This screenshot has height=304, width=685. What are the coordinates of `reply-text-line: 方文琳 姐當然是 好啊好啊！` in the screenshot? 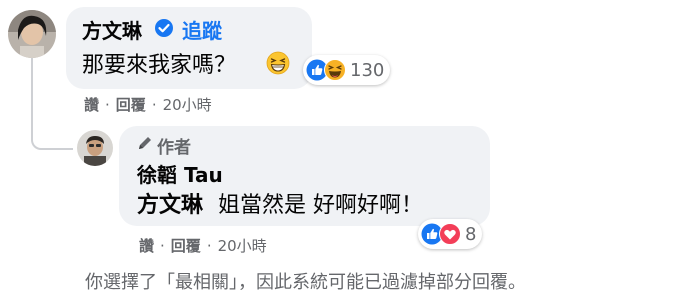 It's located at (280, 203).